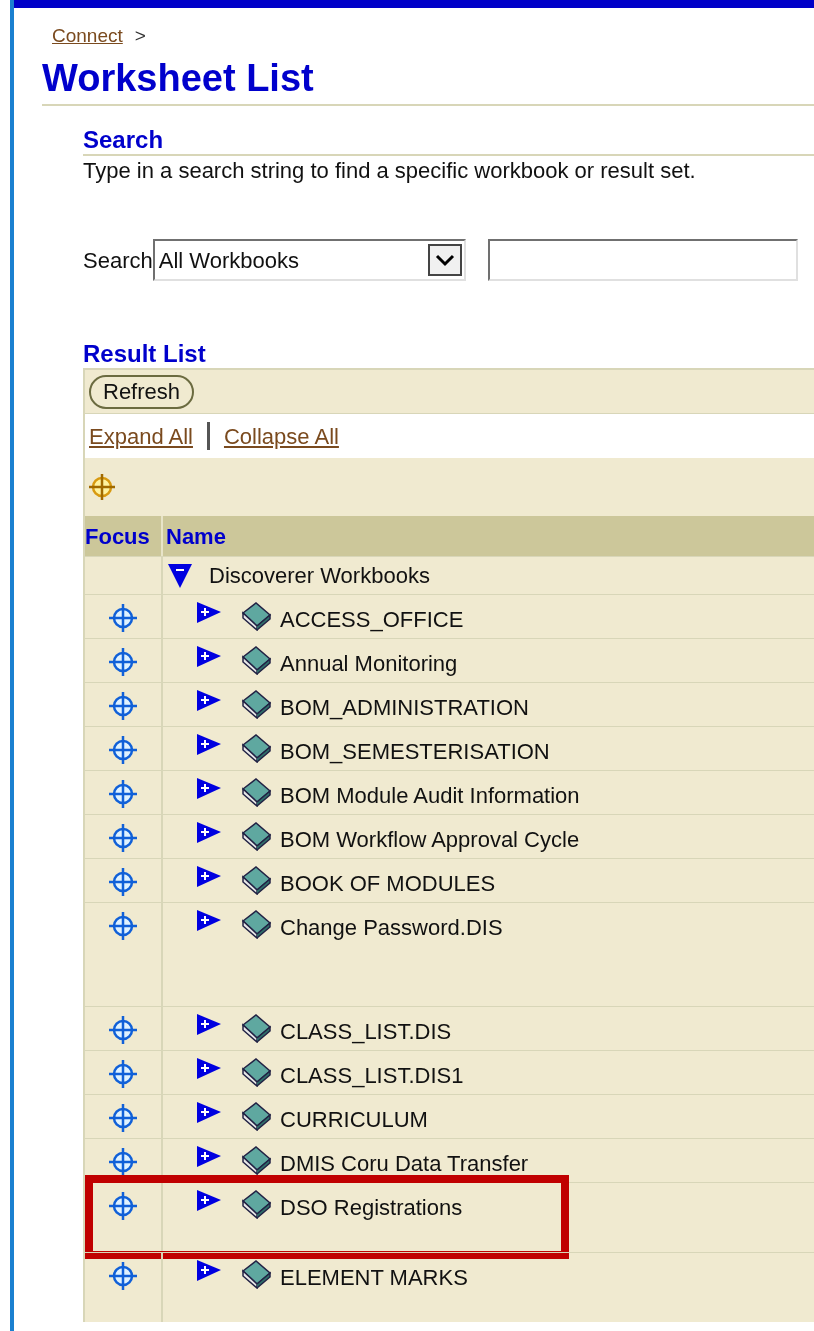 The height and width of the screenshot is (1331, 814). Describe the element at coordinates (448, 141) in the screenshot. I see `section-heading: Search` at that location.